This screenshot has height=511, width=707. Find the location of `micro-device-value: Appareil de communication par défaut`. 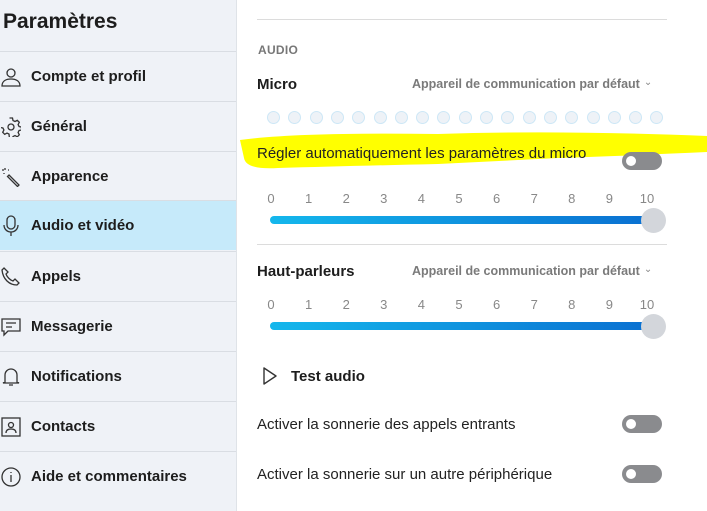

micro-device-value: Appareil de communication par défaut is located at coordinates (526, 84).